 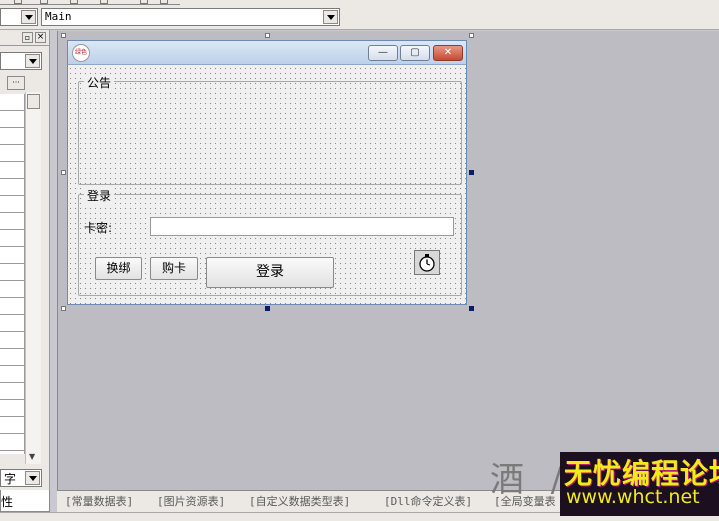 I want to click on rebind-button: 换绑, so click(x=118, y=268).